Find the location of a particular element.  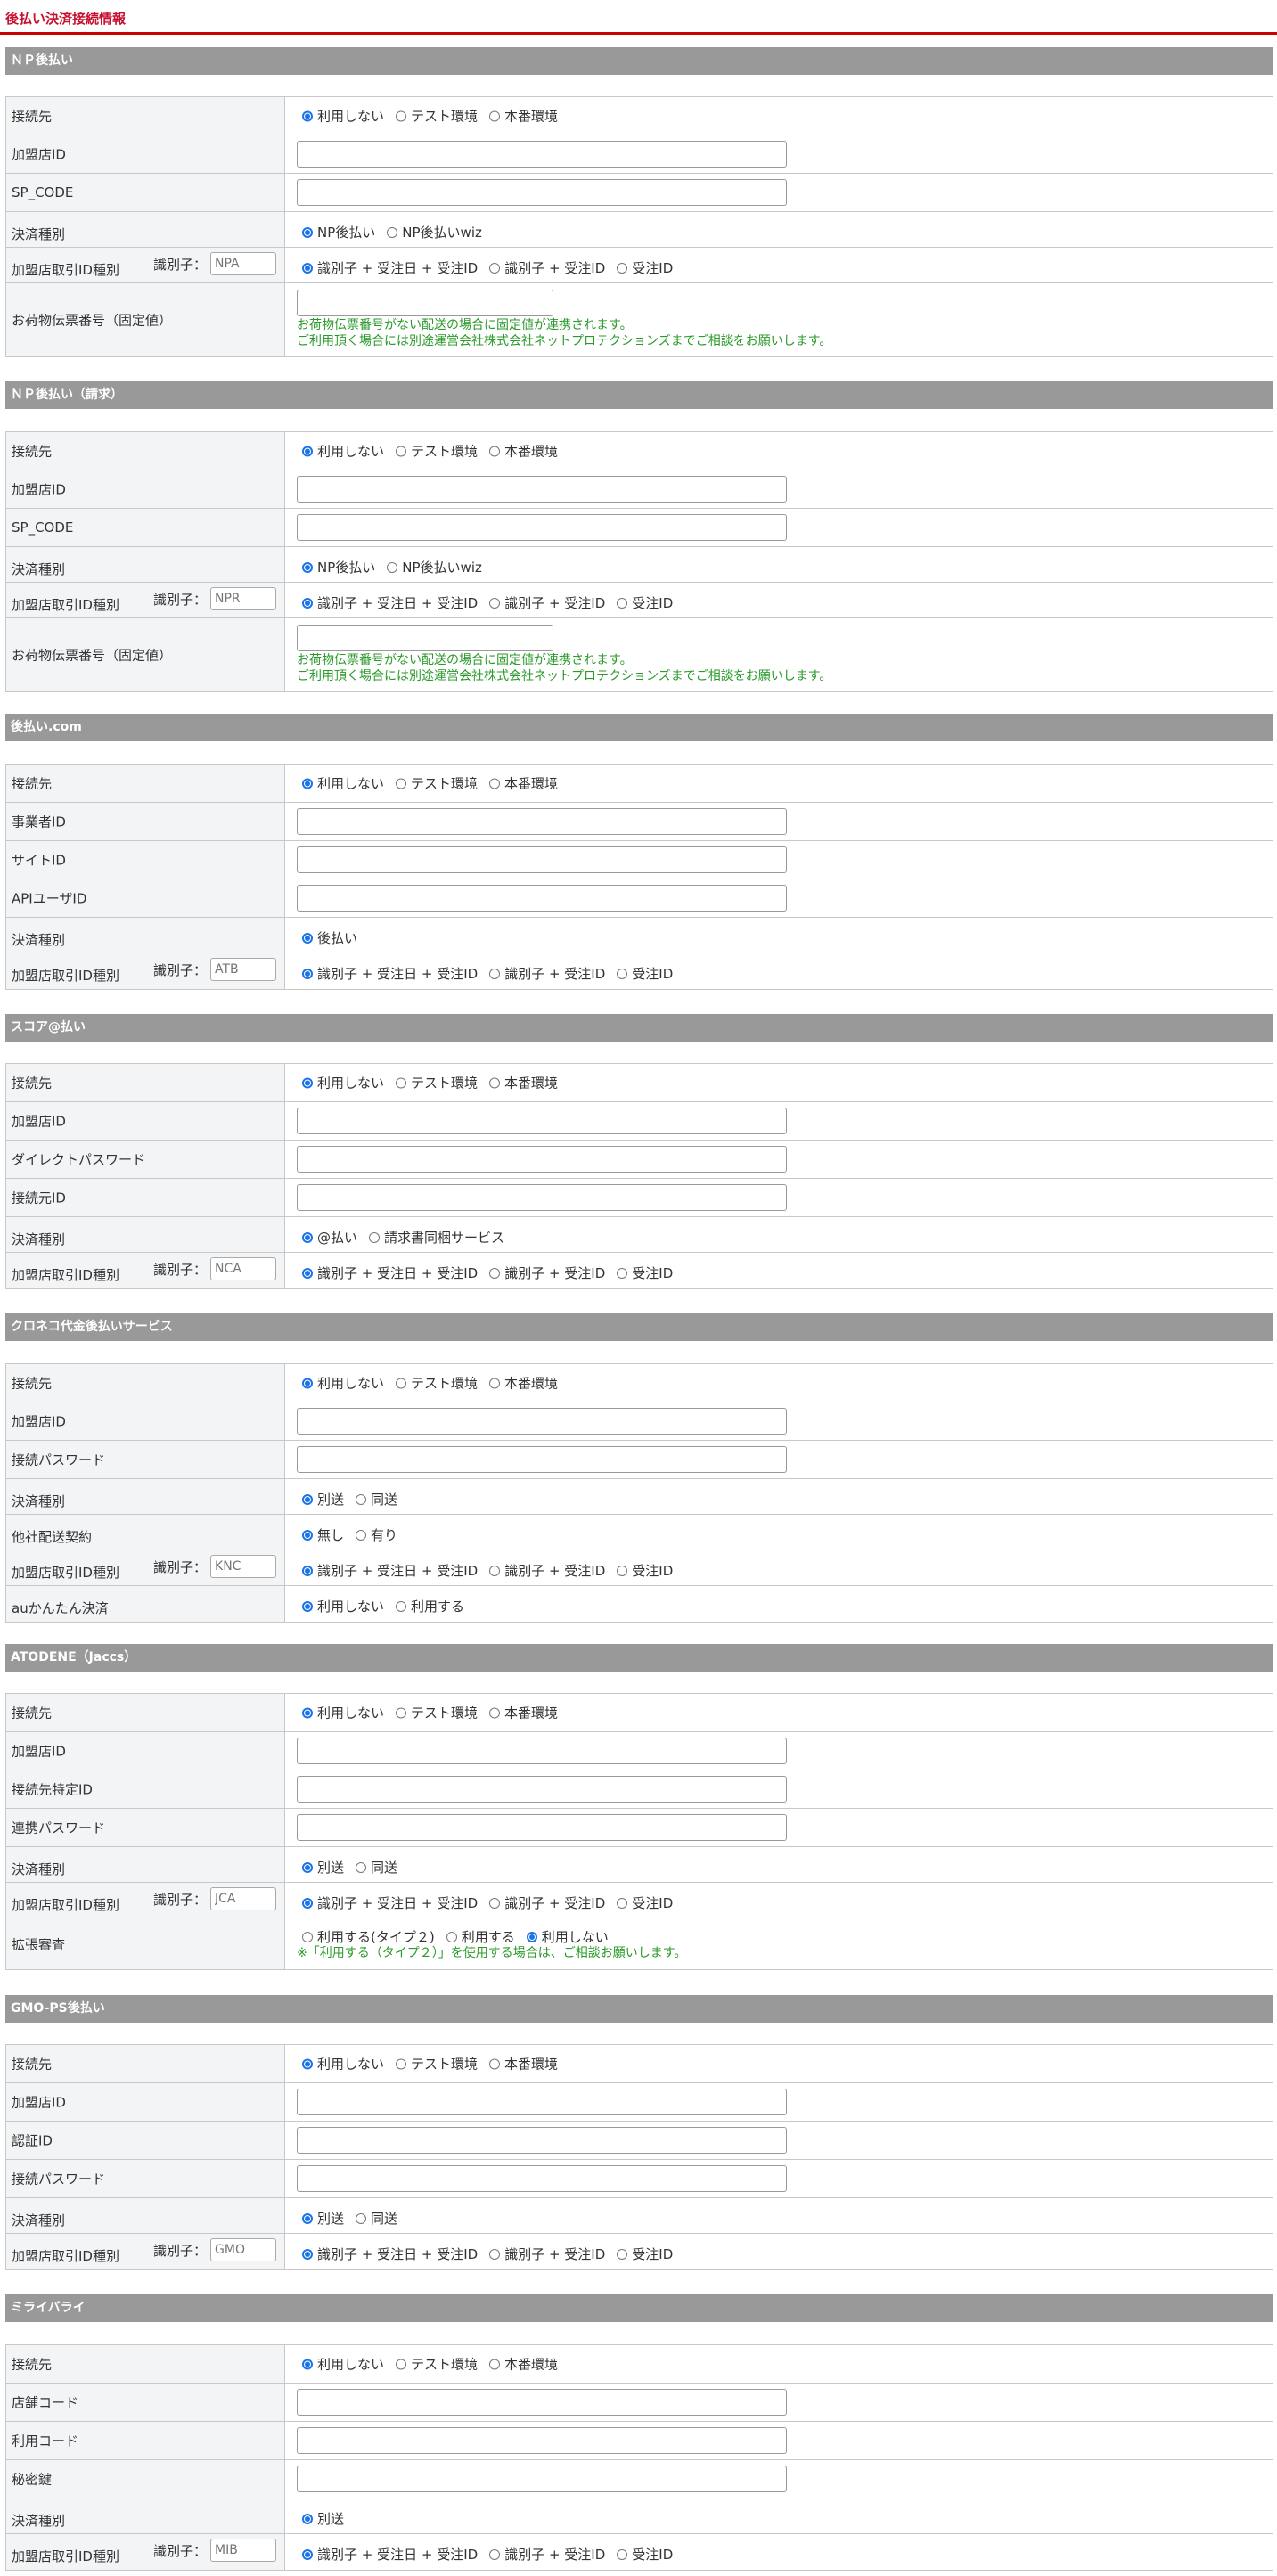

knc-type-option-separate: 別送 is located at coordinates (323, 1499).